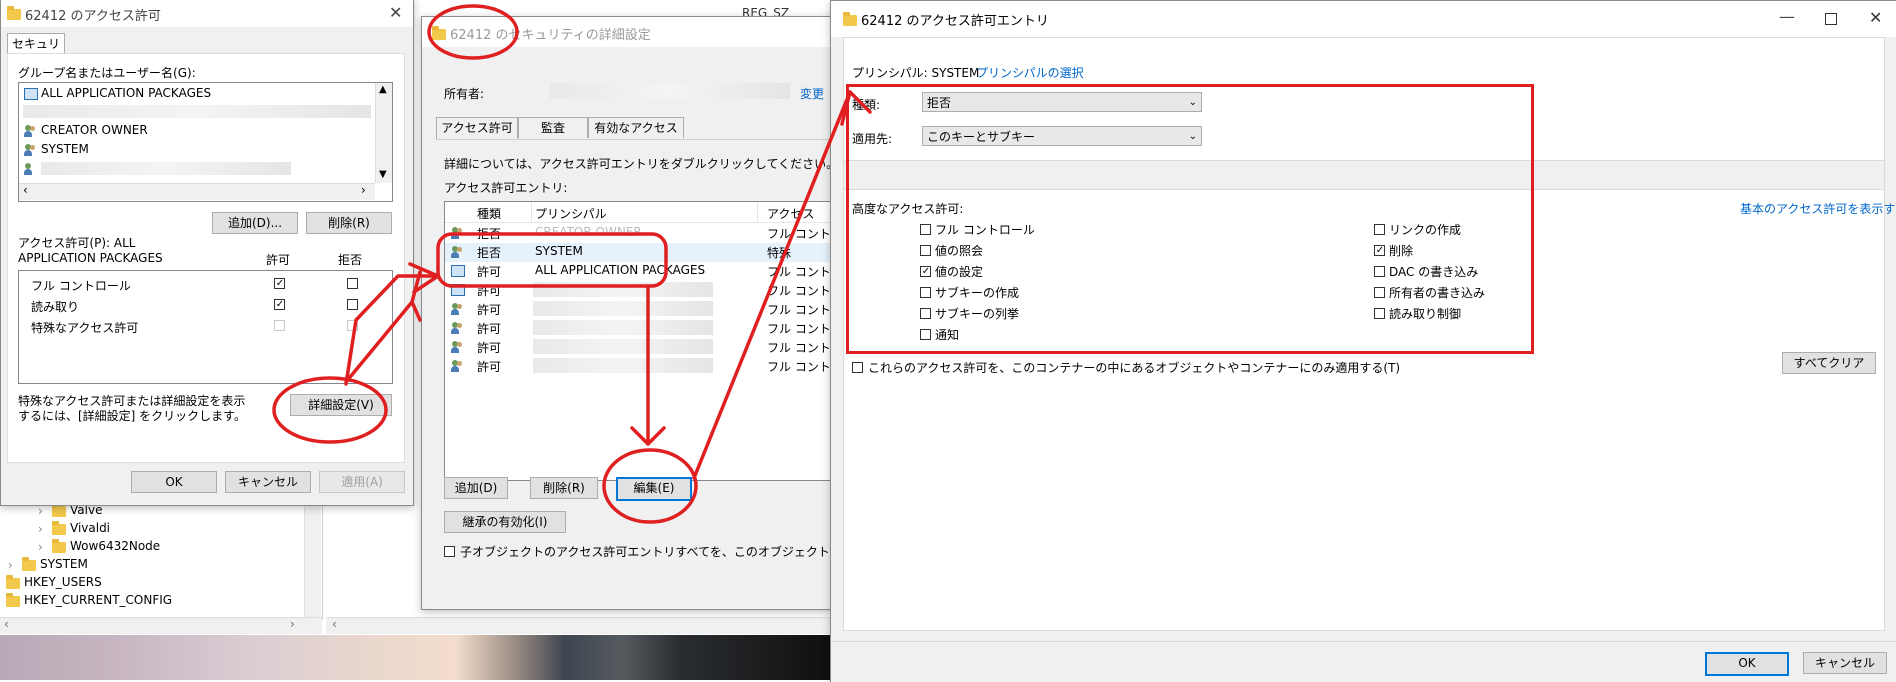 The image size is (1896, 682). What do you see at coordinates (857, 367) in the screenshot?
I see `container-only-checkbox` at bounding box center [857, 367].